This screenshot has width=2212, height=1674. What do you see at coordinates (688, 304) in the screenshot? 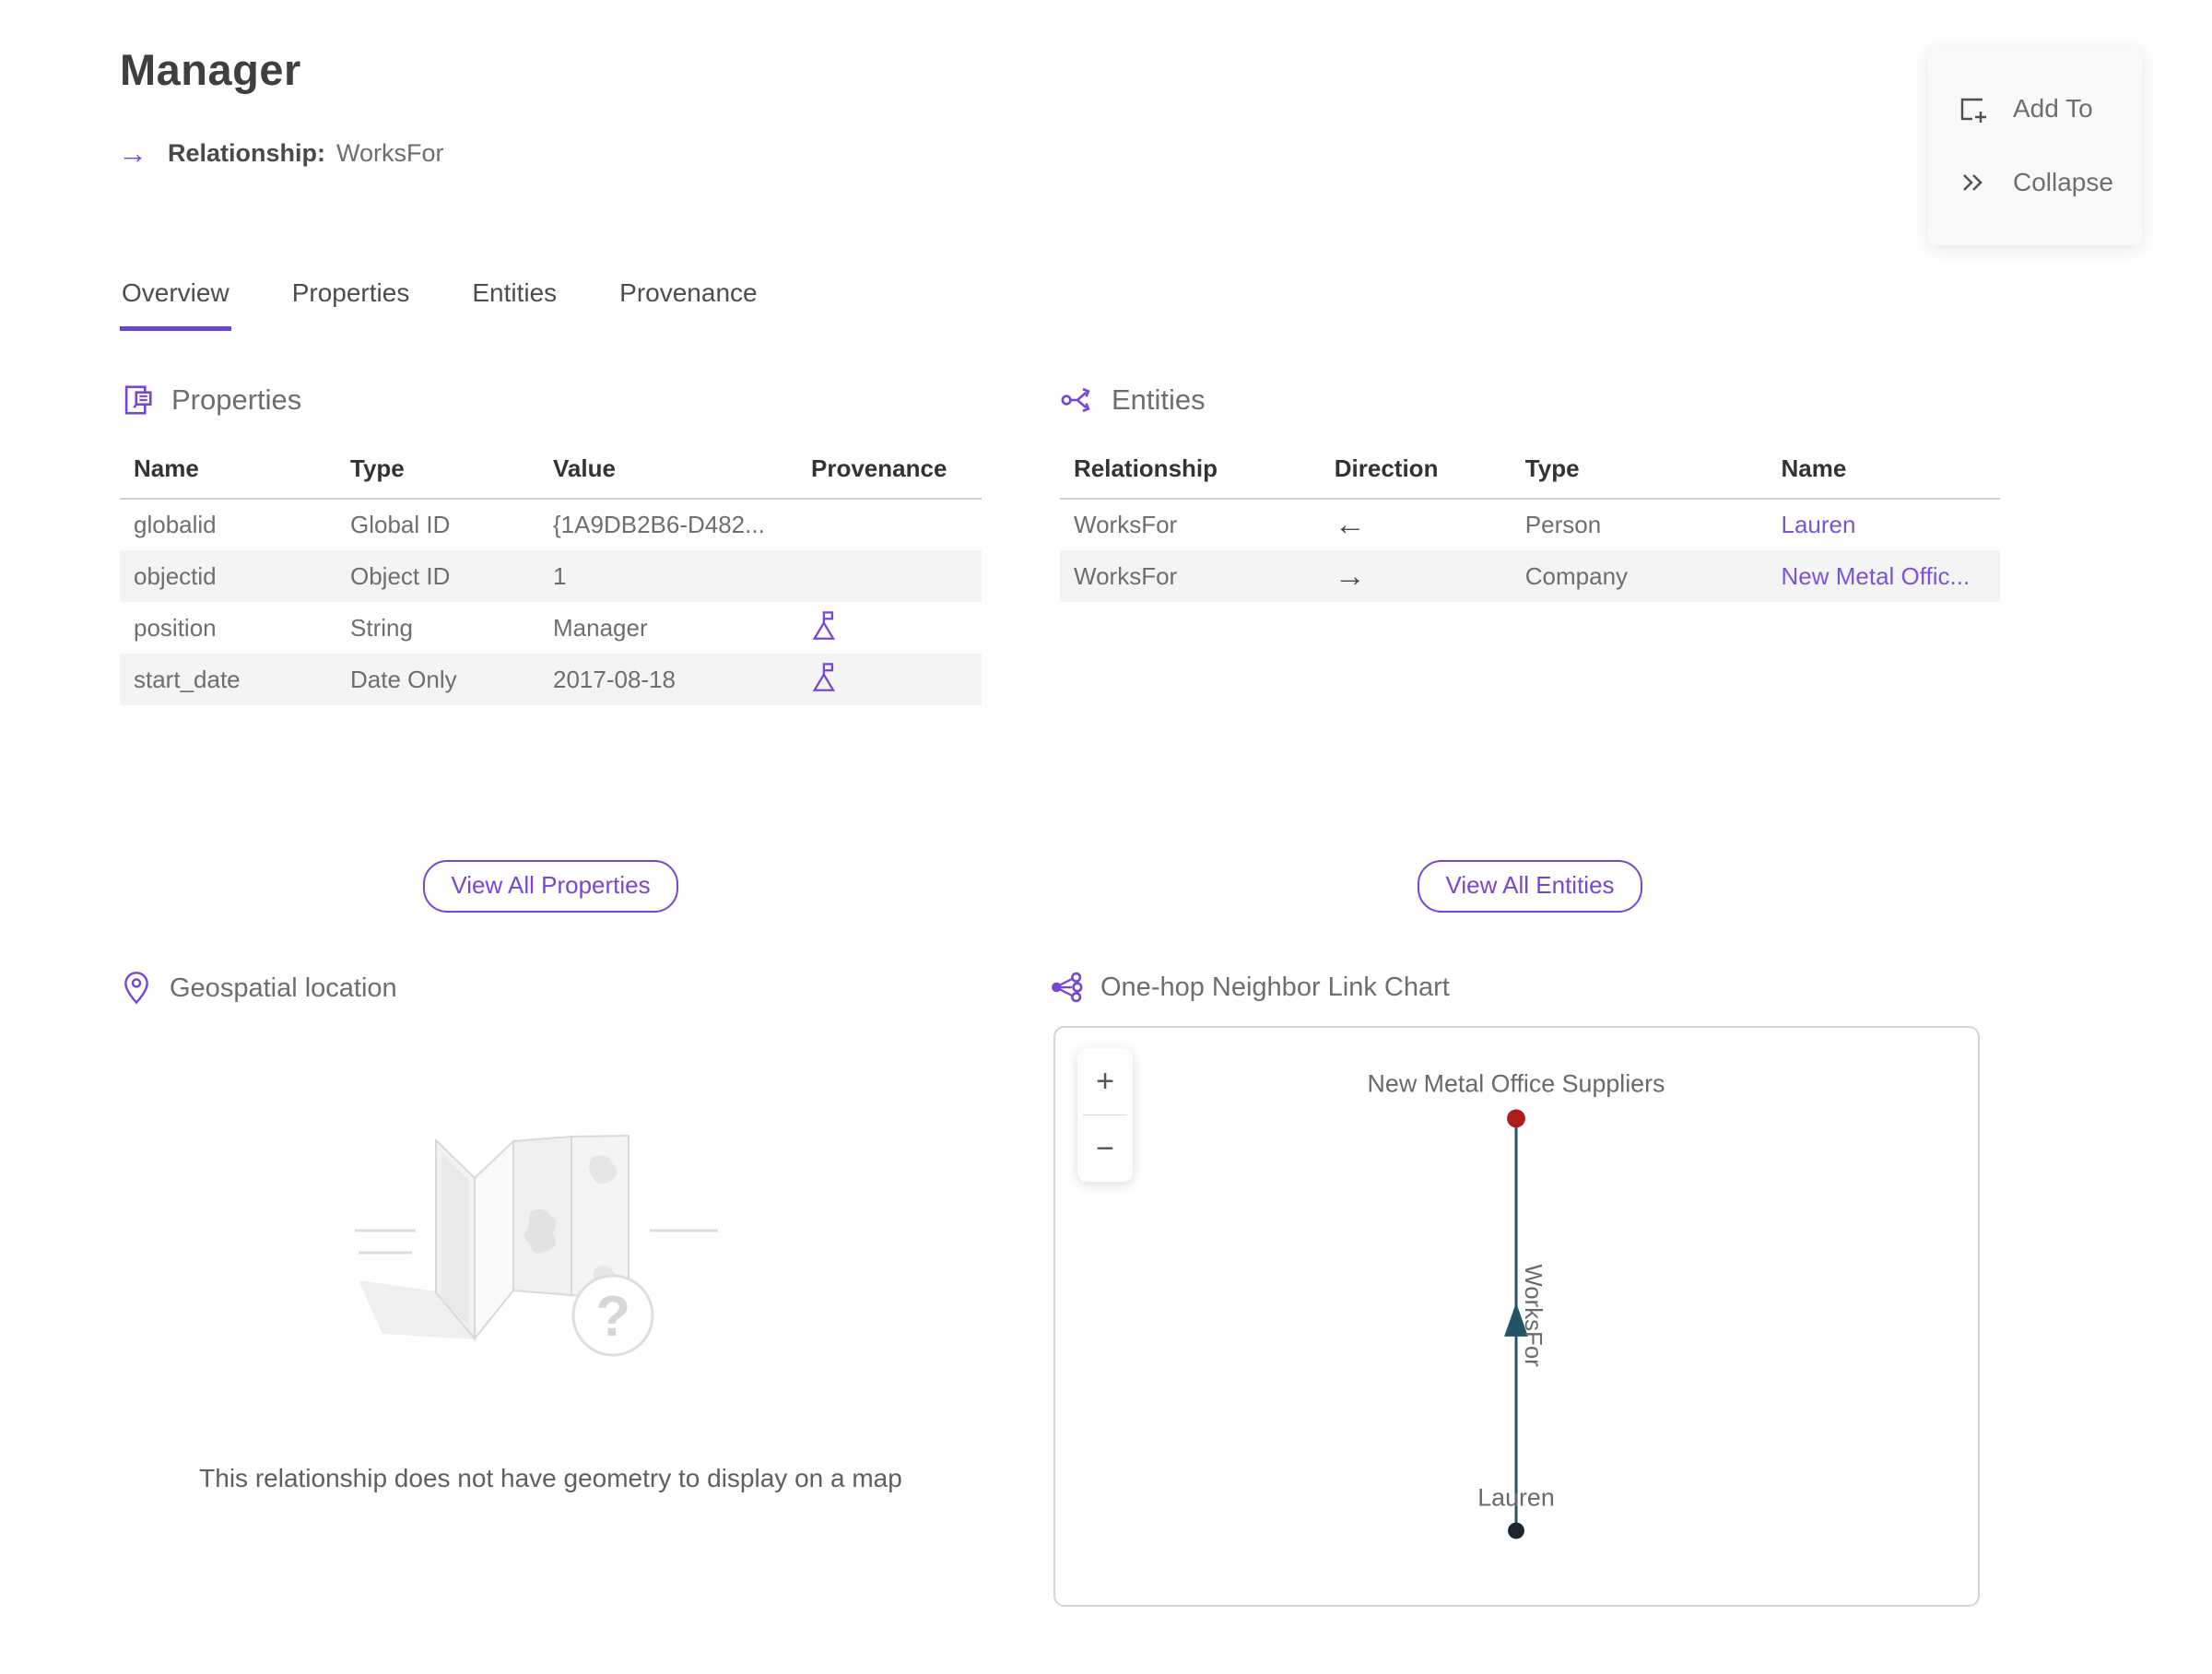
I see `tab-provenance: Provenance` at bounding box center [688, 304].